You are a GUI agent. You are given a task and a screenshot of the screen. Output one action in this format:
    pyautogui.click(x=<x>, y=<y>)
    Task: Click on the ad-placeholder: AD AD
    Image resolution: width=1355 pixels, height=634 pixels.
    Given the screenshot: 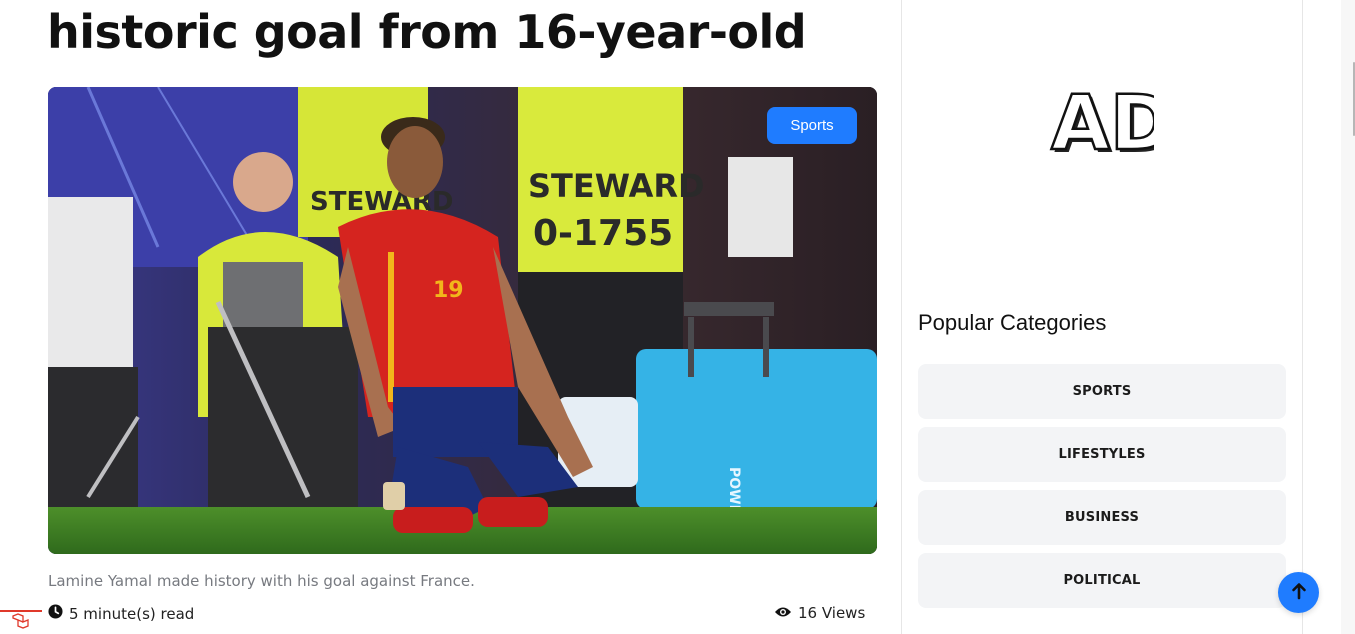 What is the action you would take?
    pyautogui.click(x=1112, y=122)
    